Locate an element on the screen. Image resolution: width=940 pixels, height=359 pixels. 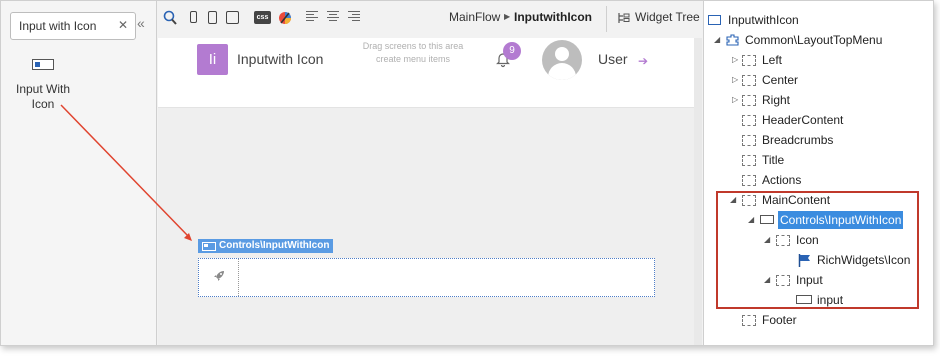
app-logo: Ii is located at coordinates (212, 59).